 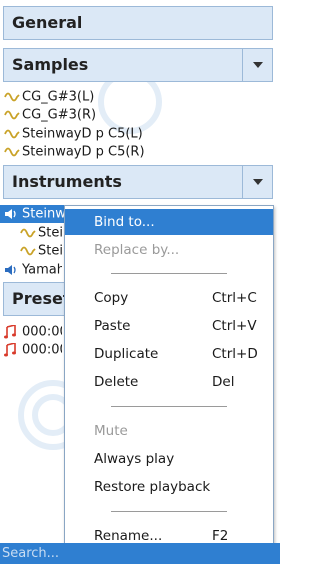 What do you see at coordinates (111, 298) in the screenshot?
I see `menu-item-label: Copy` at bounding box center [111, 298].